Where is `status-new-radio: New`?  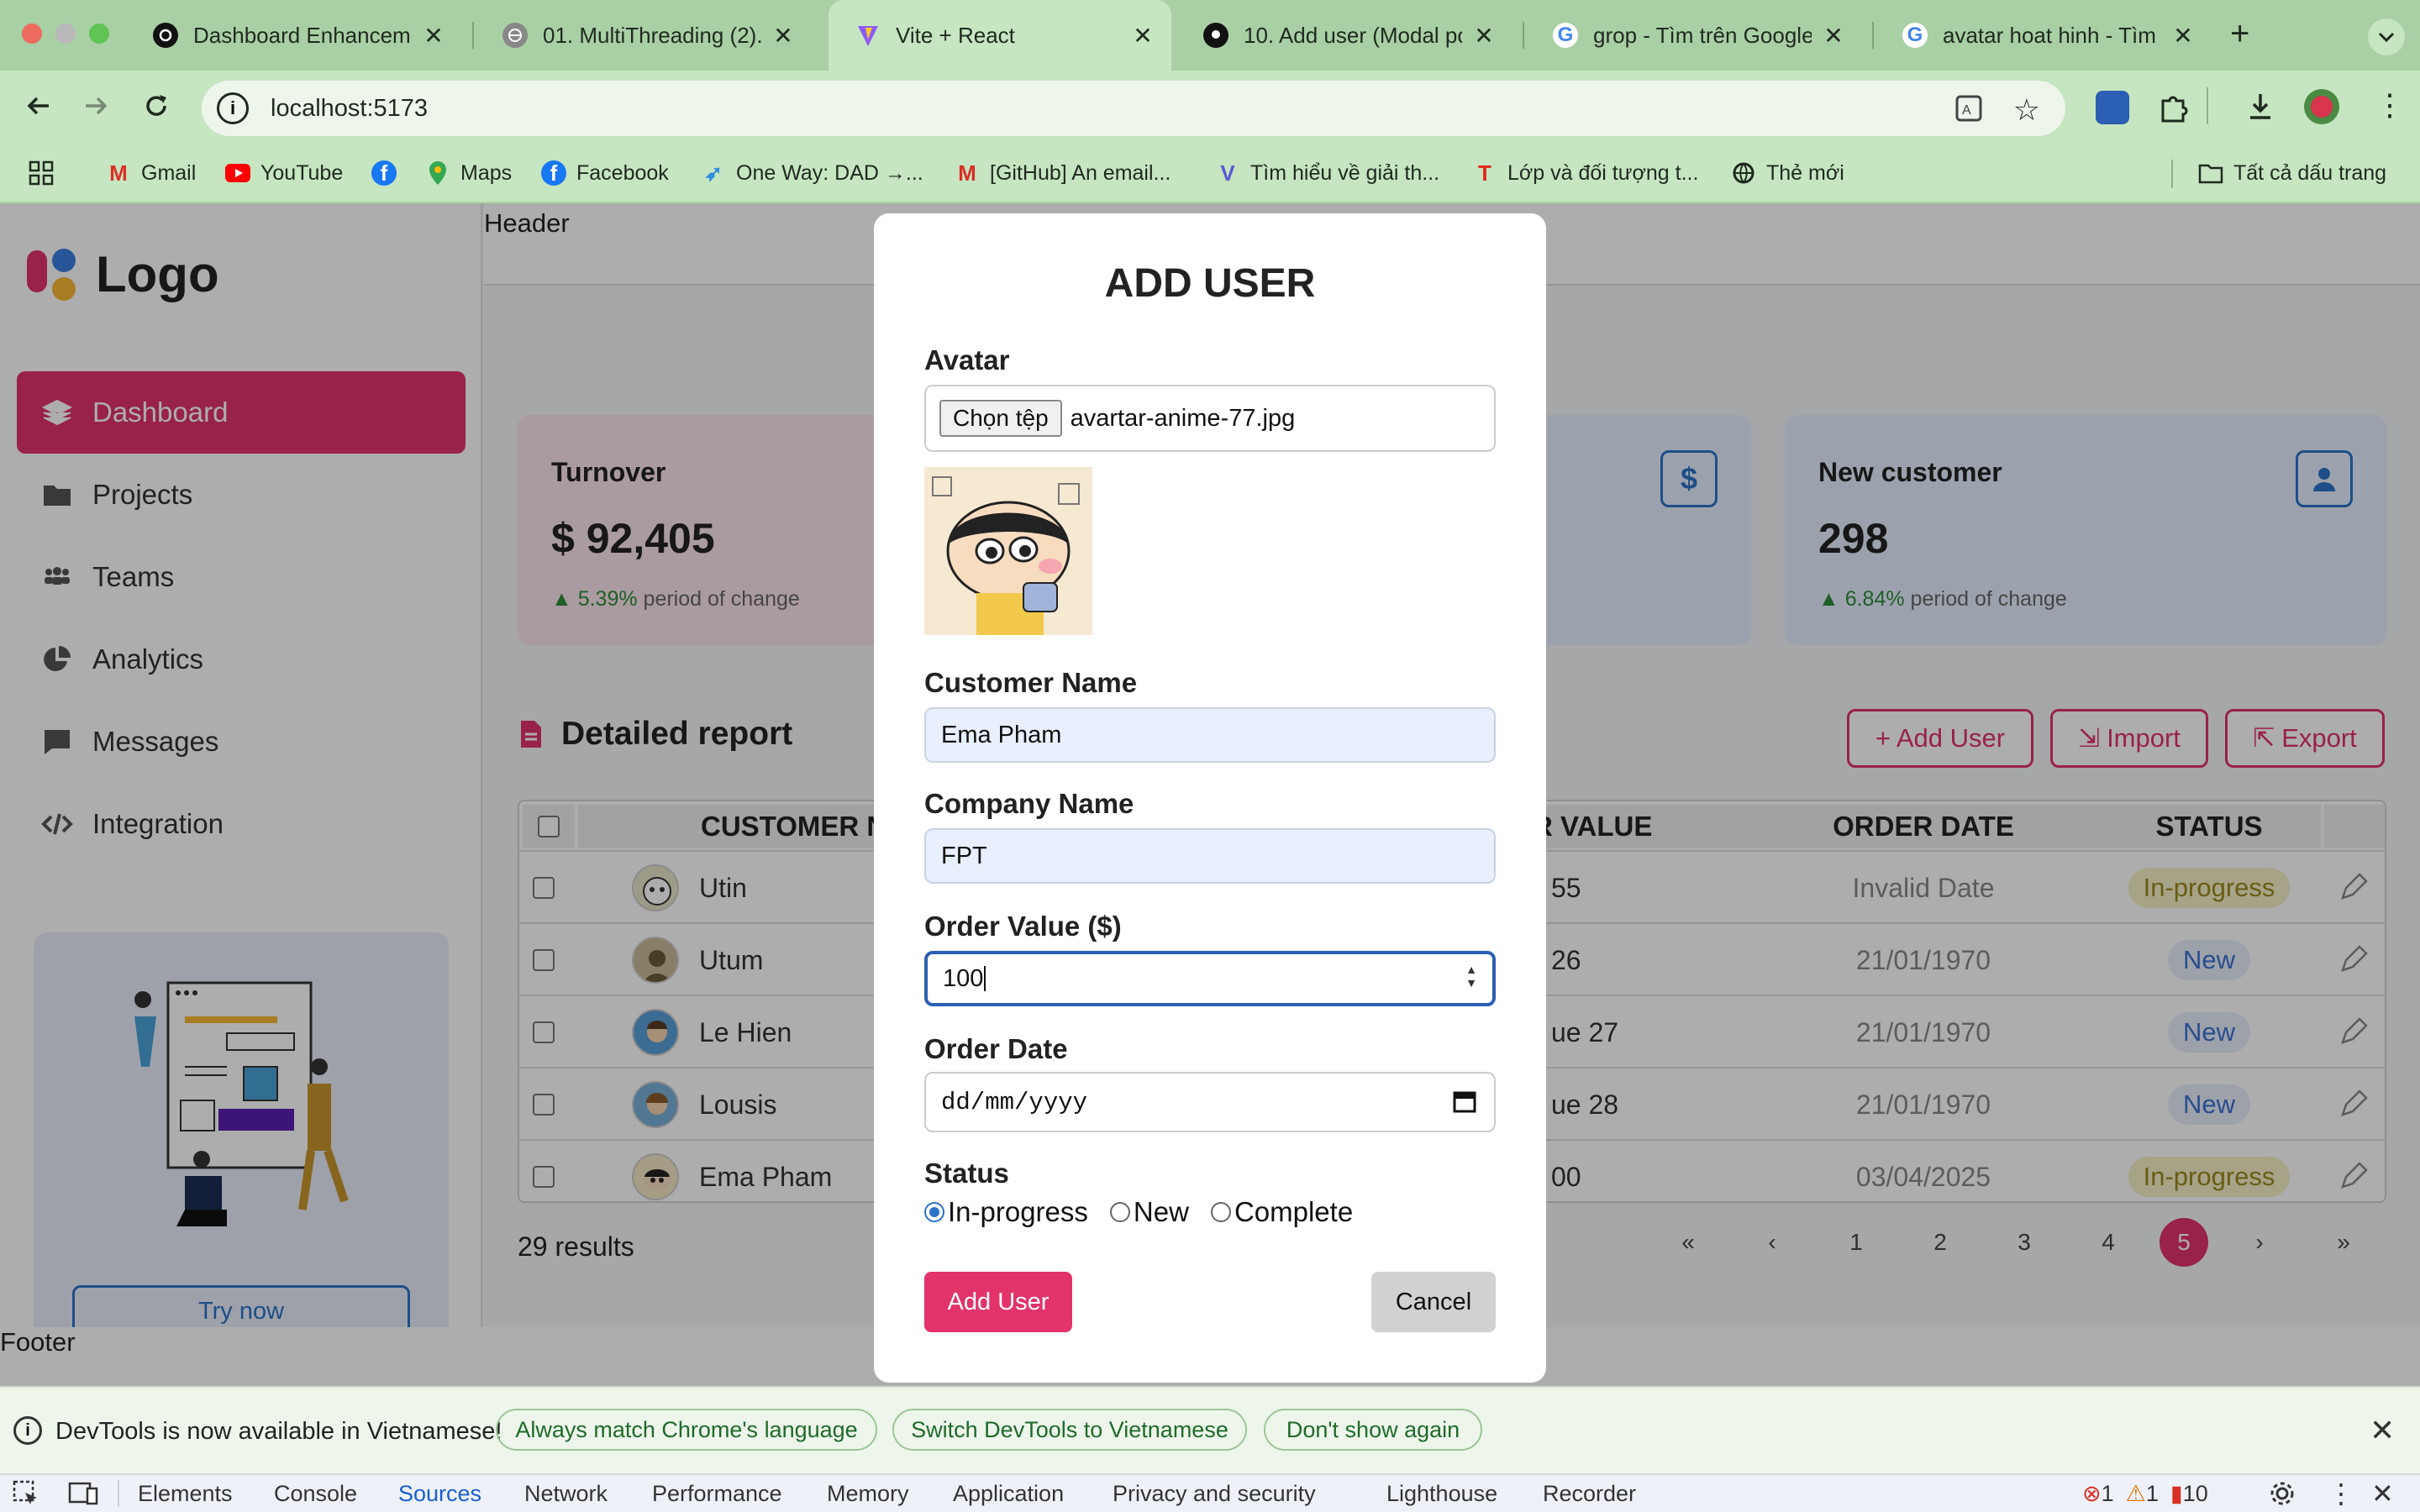
status-new-radio: New is located at coordinates (1149, 1212).